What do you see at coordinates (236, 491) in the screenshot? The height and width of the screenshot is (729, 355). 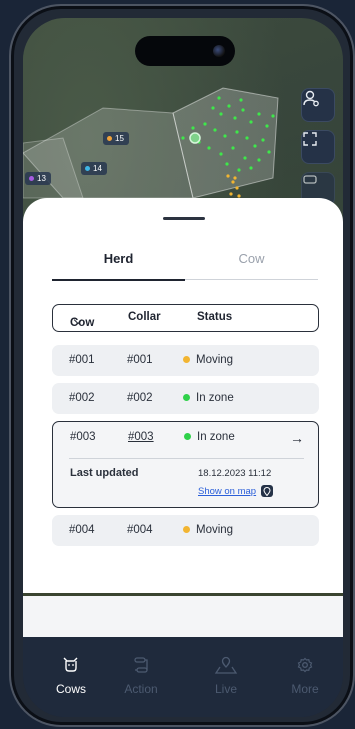 I see `show-on-map-link: Show on map` at bounding box center [236, 491].